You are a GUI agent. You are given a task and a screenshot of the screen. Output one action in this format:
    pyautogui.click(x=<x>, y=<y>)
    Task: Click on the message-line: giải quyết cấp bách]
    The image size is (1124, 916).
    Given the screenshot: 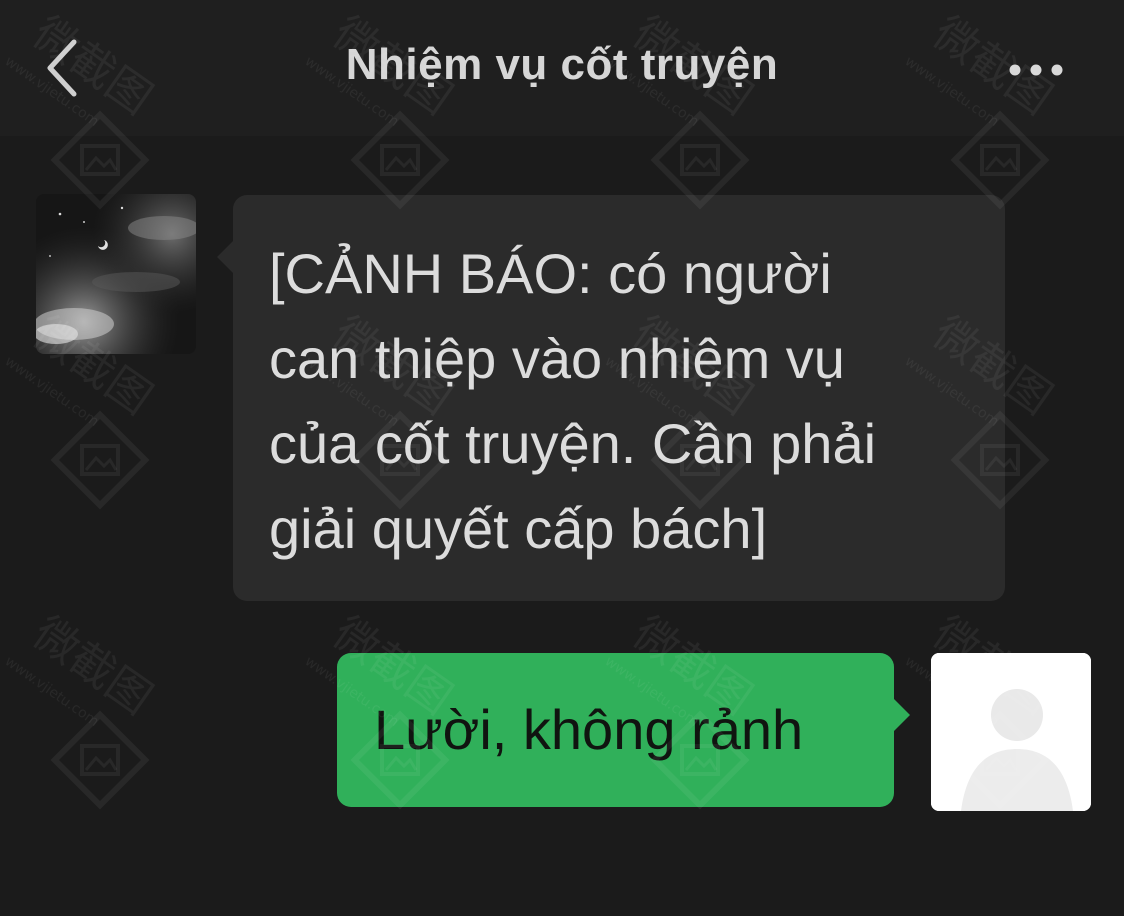 What is the action you would take?
    pyautogui.click(x=518, y=528)
    